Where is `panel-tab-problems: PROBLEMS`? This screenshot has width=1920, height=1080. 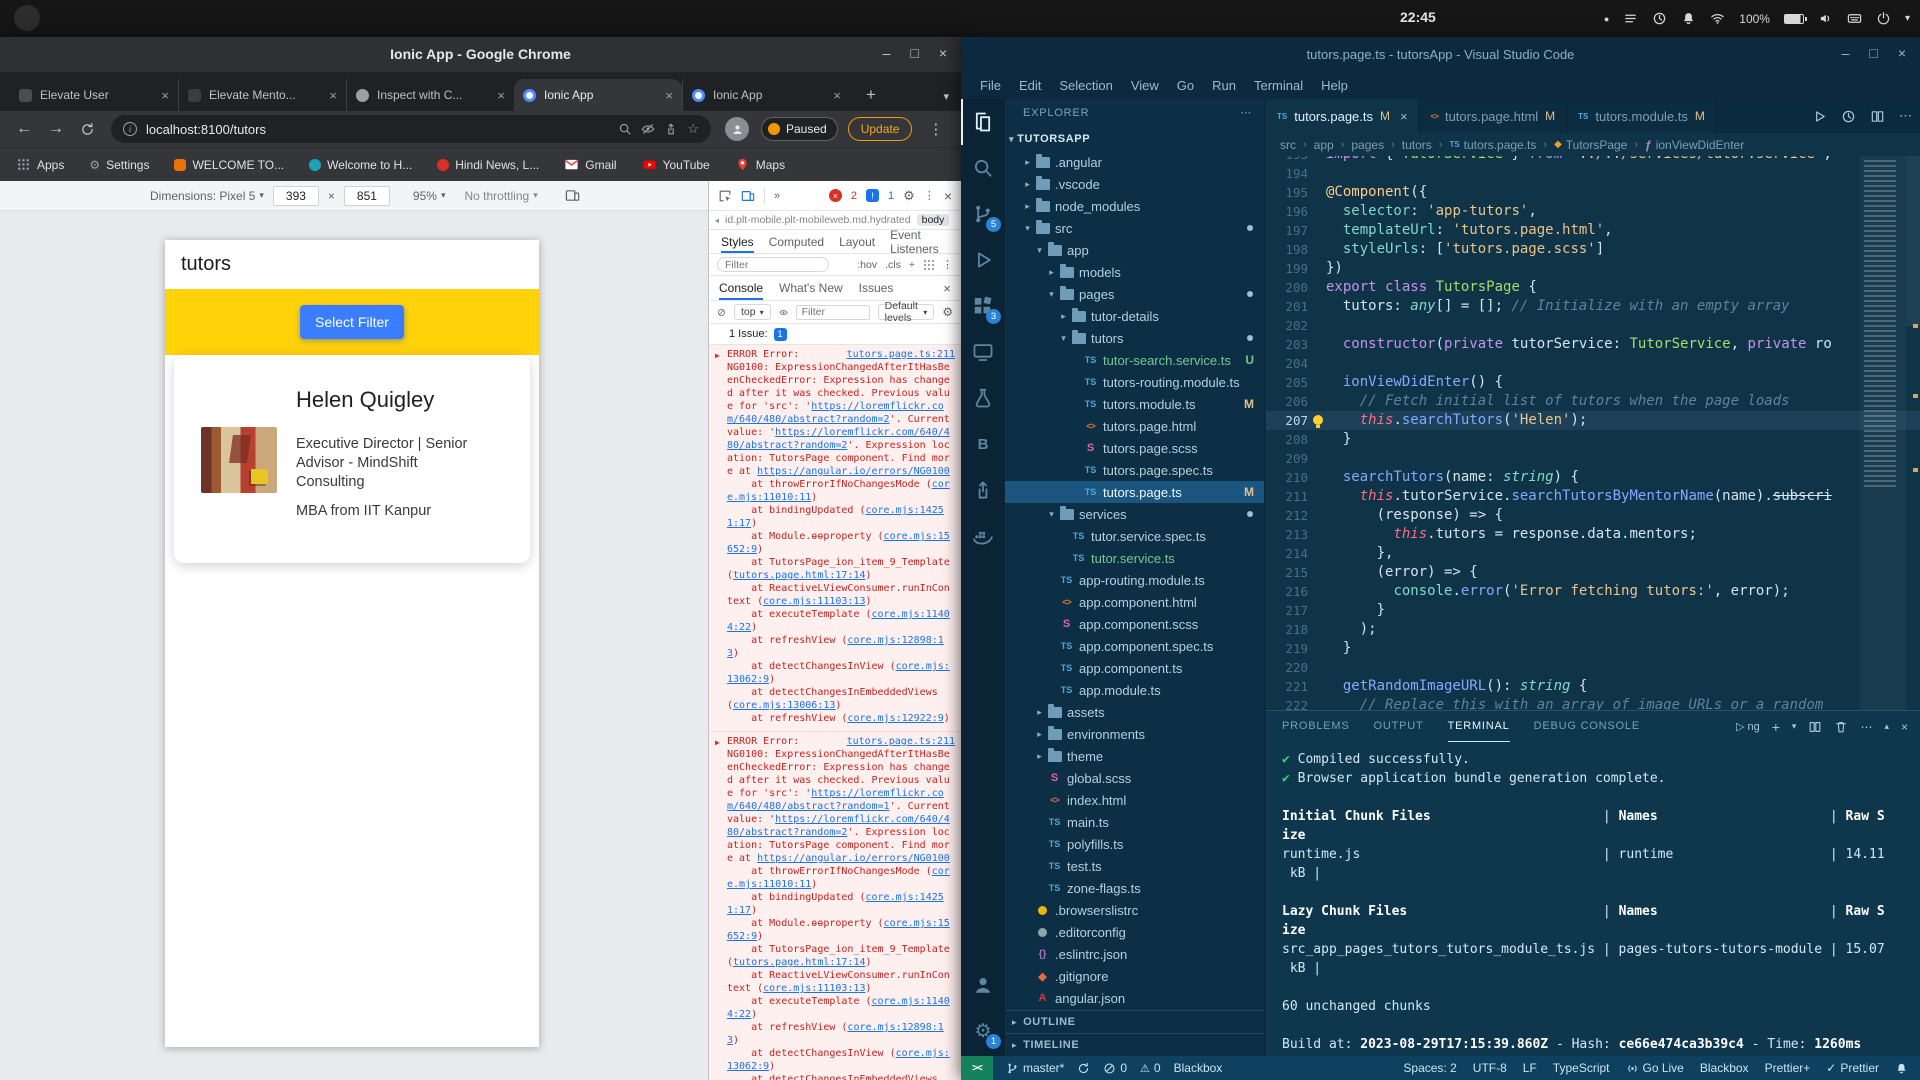
panel-tab-problems: PROBLEMS is located at coordinates (1316, 726).